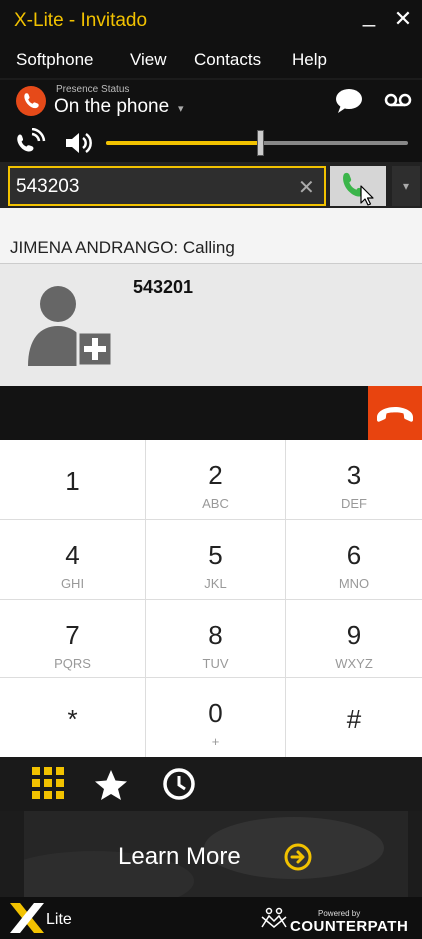  I want to click on presence-status-icon, so click(31, 101).